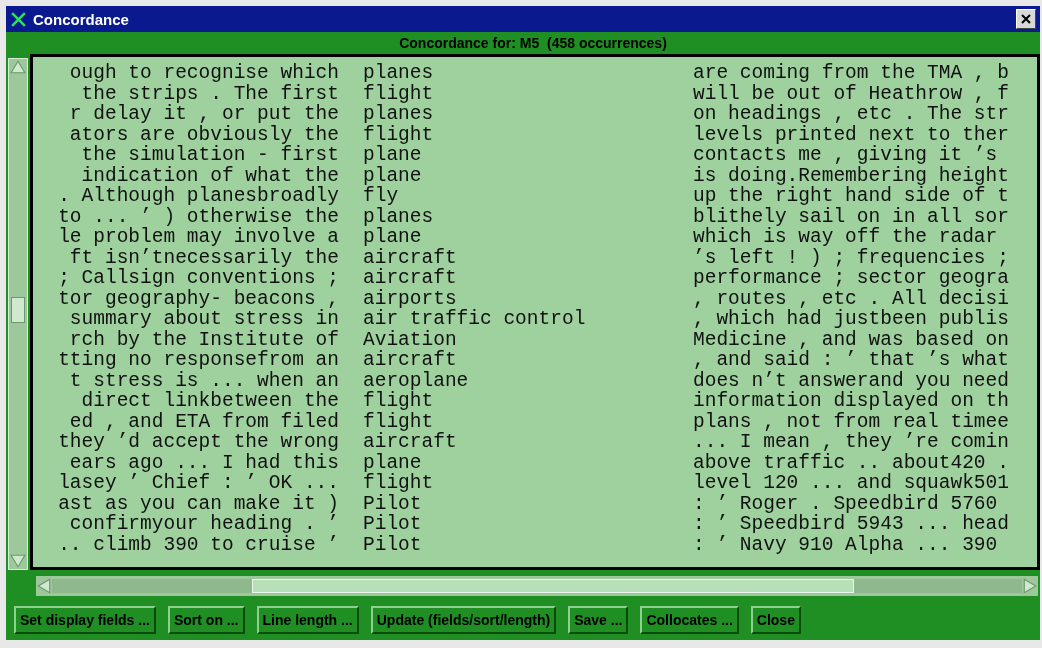 This screenshot has height=648, width=1042. What do you see at coordinates (775, 620) in the screenshot?
I see `toolbar-button: Close` at bounding box center [775, 620].